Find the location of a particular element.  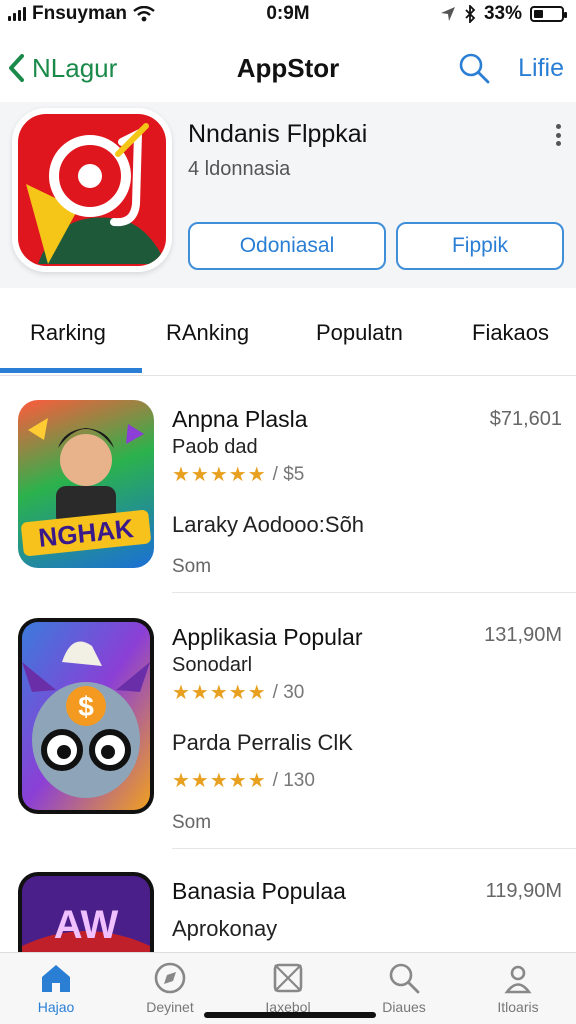

compass-icon is located at coordinates (170, 978).